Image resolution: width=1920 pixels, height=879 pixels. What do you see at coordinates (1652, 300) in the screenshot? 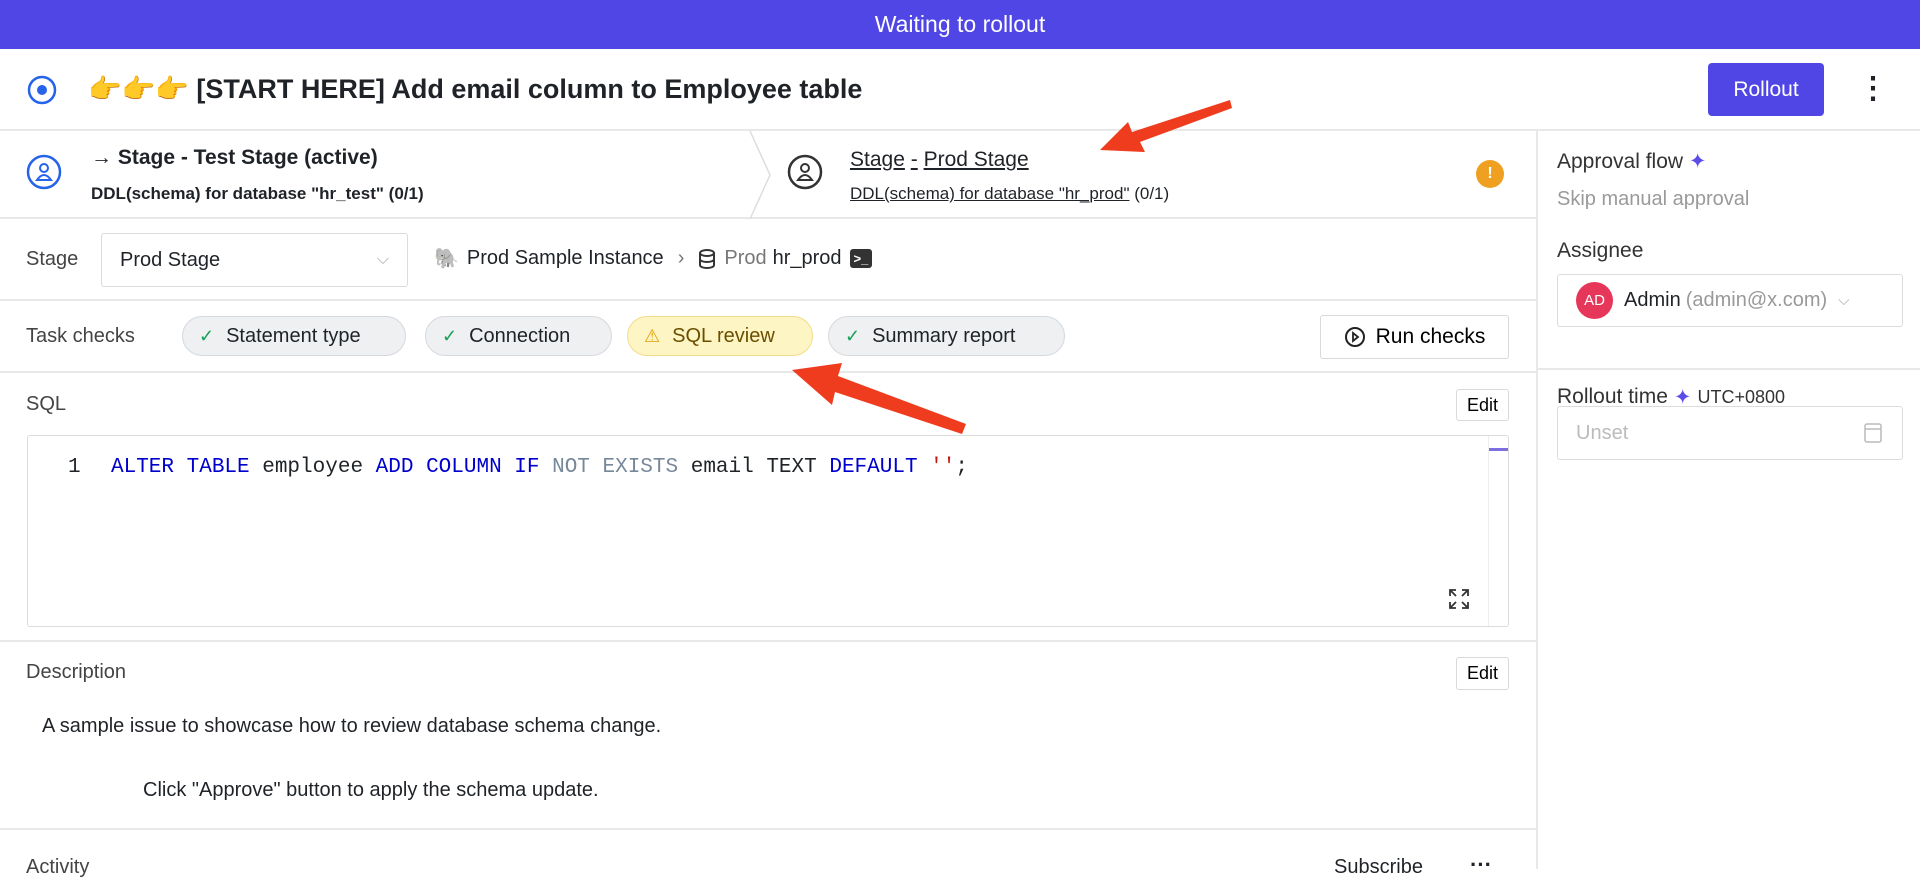
I see `assignee-name: Admin` at bounding box center [1652, 300].